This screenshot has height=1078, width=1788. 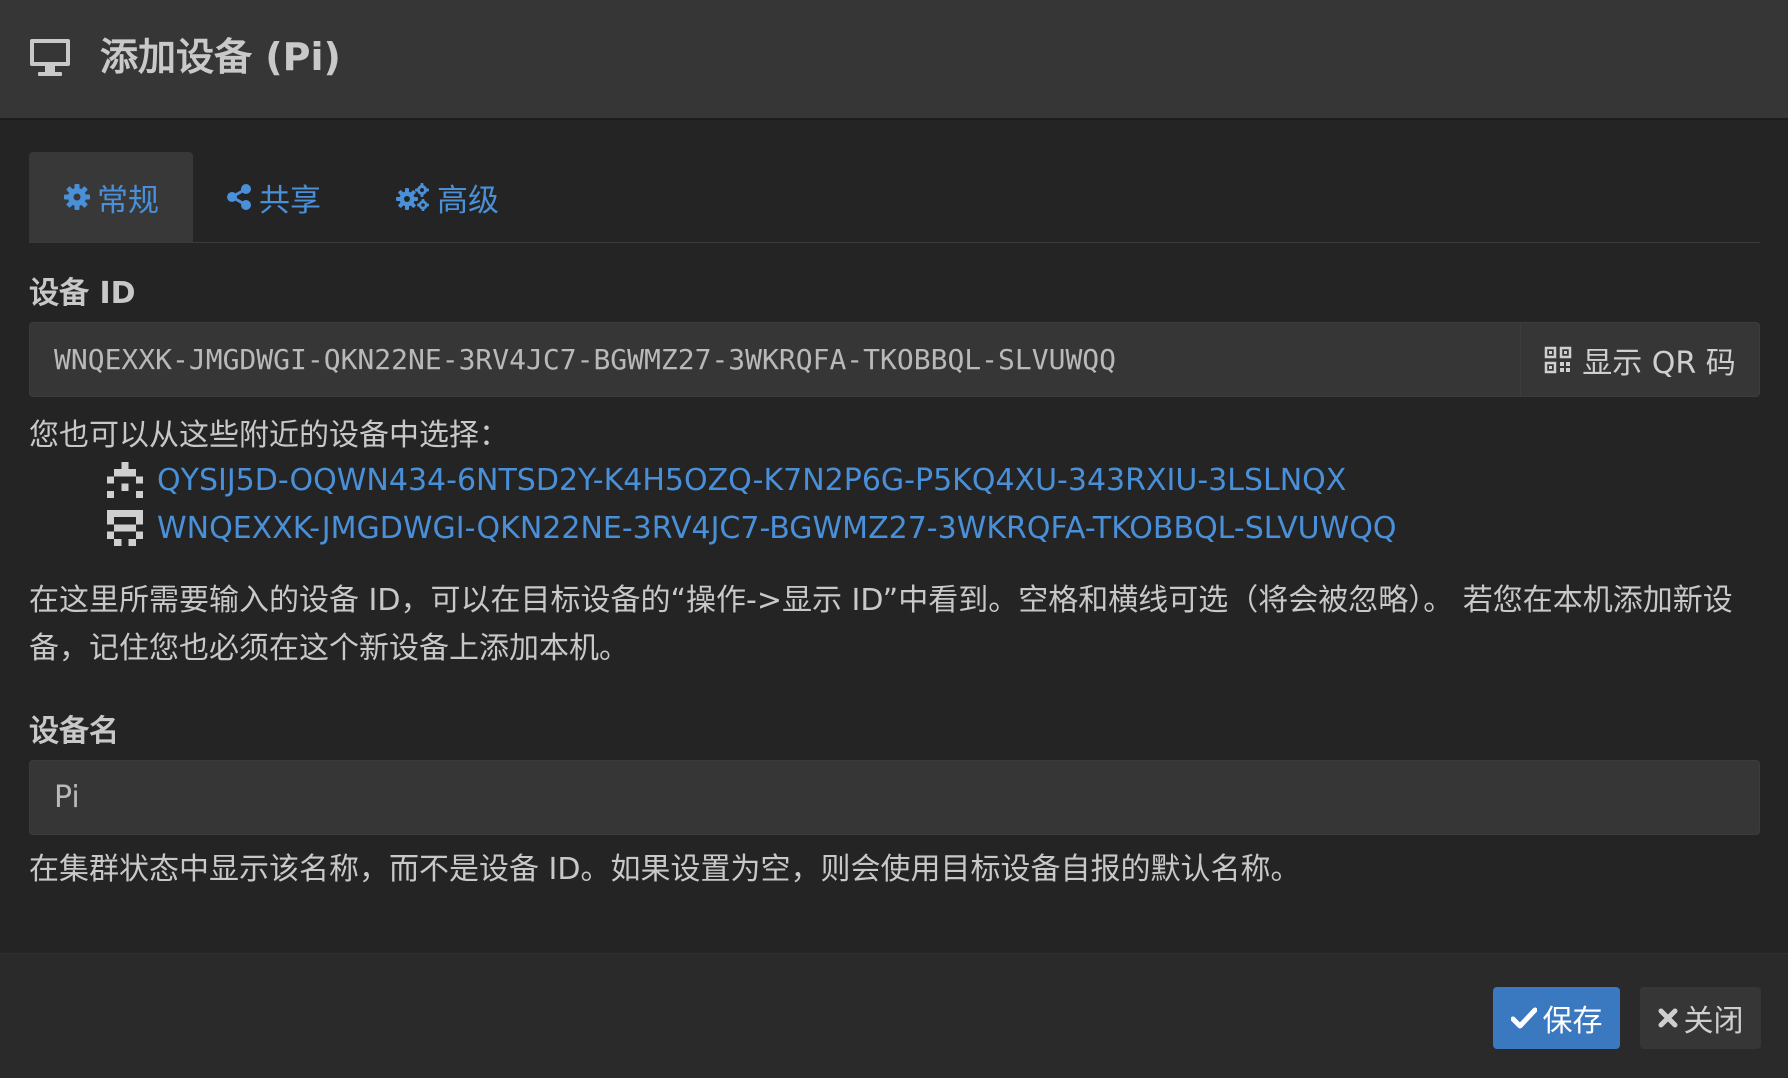 I want to click on show-qr-button: 显示 QR 码, so click(x=1640, y=359).